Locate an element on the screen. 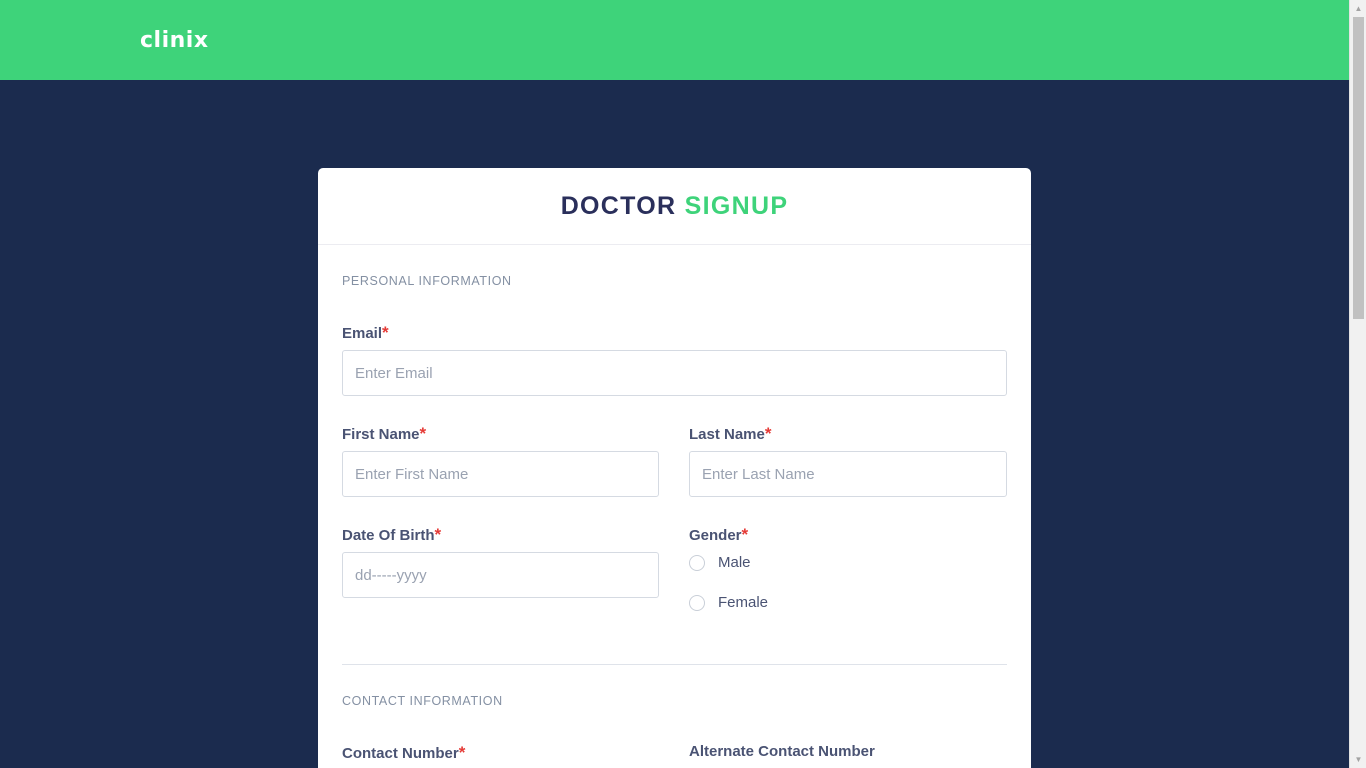 This screenshot has height=768, width=1366. page-title: DOCTOR SIGNUP is located at coordinates (674, 206).